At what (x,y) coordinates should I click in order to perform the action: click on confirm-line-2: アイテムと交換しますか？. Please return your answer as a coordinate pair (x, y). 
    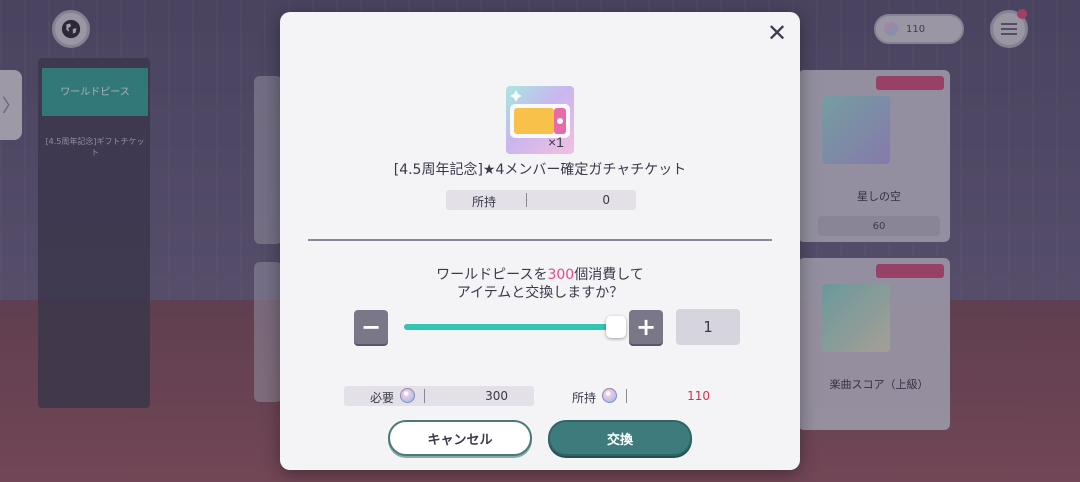
    Looking at the image, I should click on (540, 293).